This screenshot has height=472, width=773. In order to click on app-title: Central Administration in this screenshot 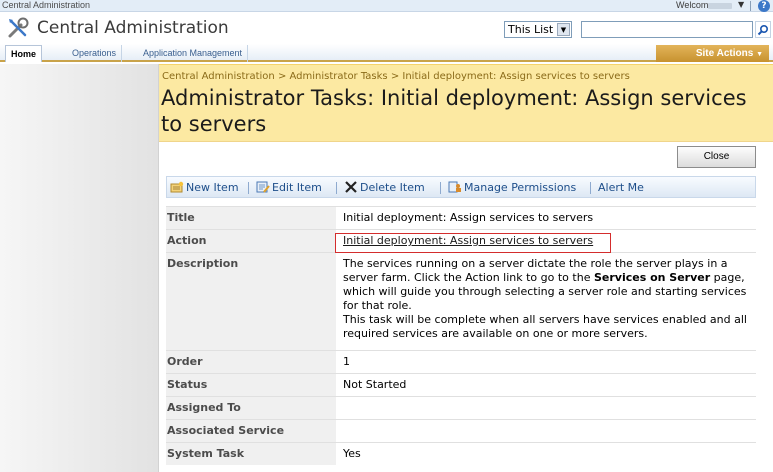, I will do `click(133, 28)`.